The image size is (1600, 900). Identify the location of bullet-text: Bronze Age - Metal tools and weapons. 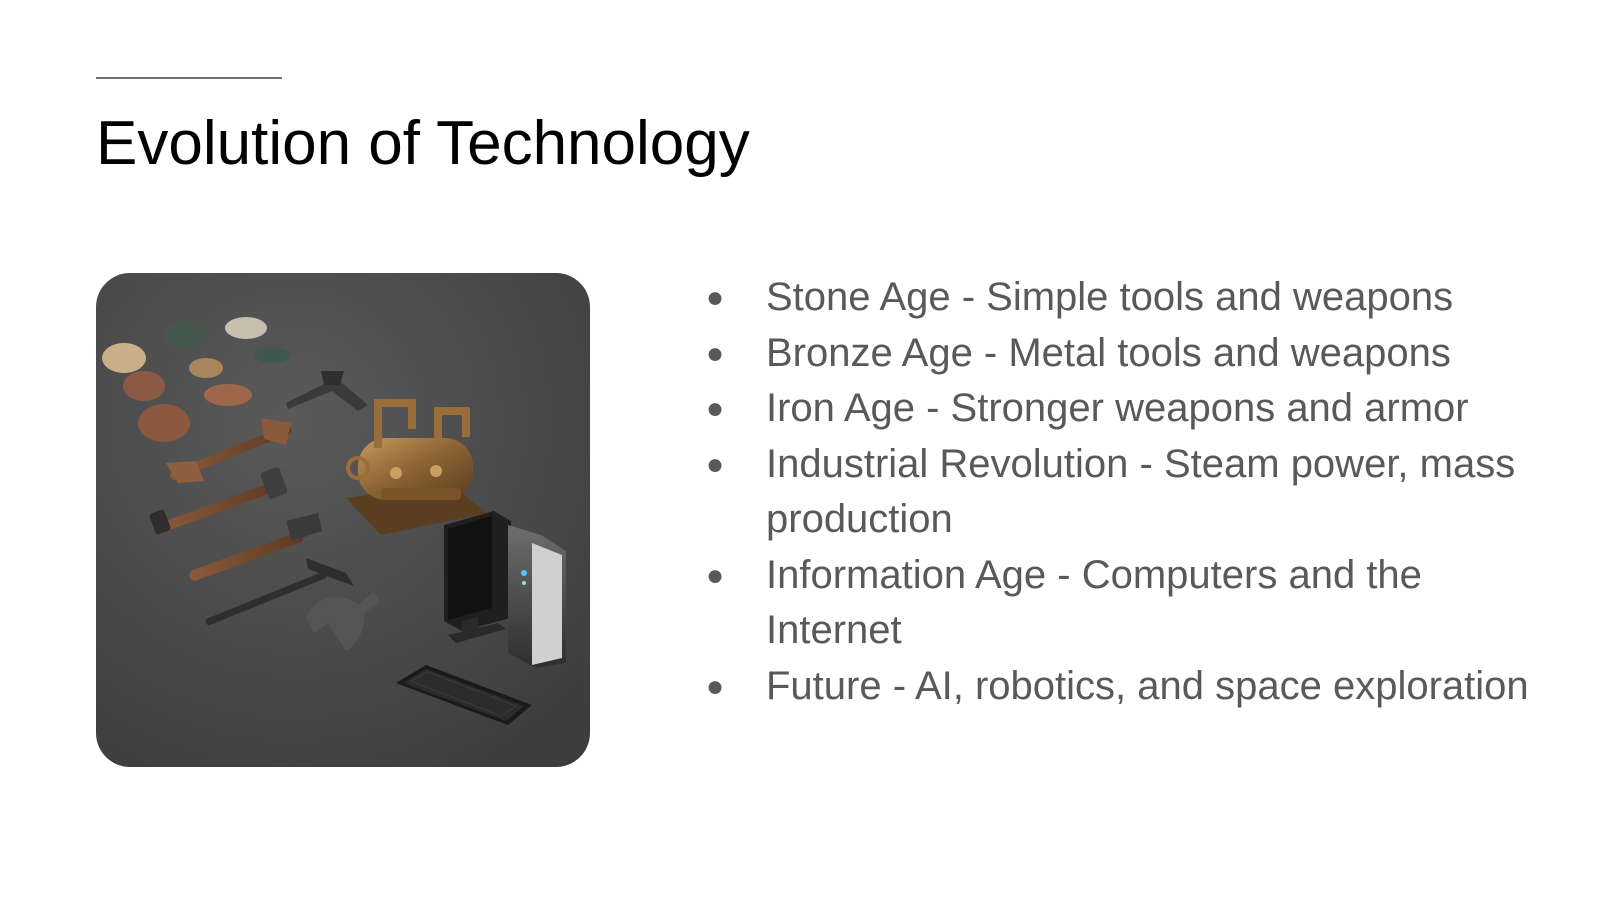
(1108, 352).